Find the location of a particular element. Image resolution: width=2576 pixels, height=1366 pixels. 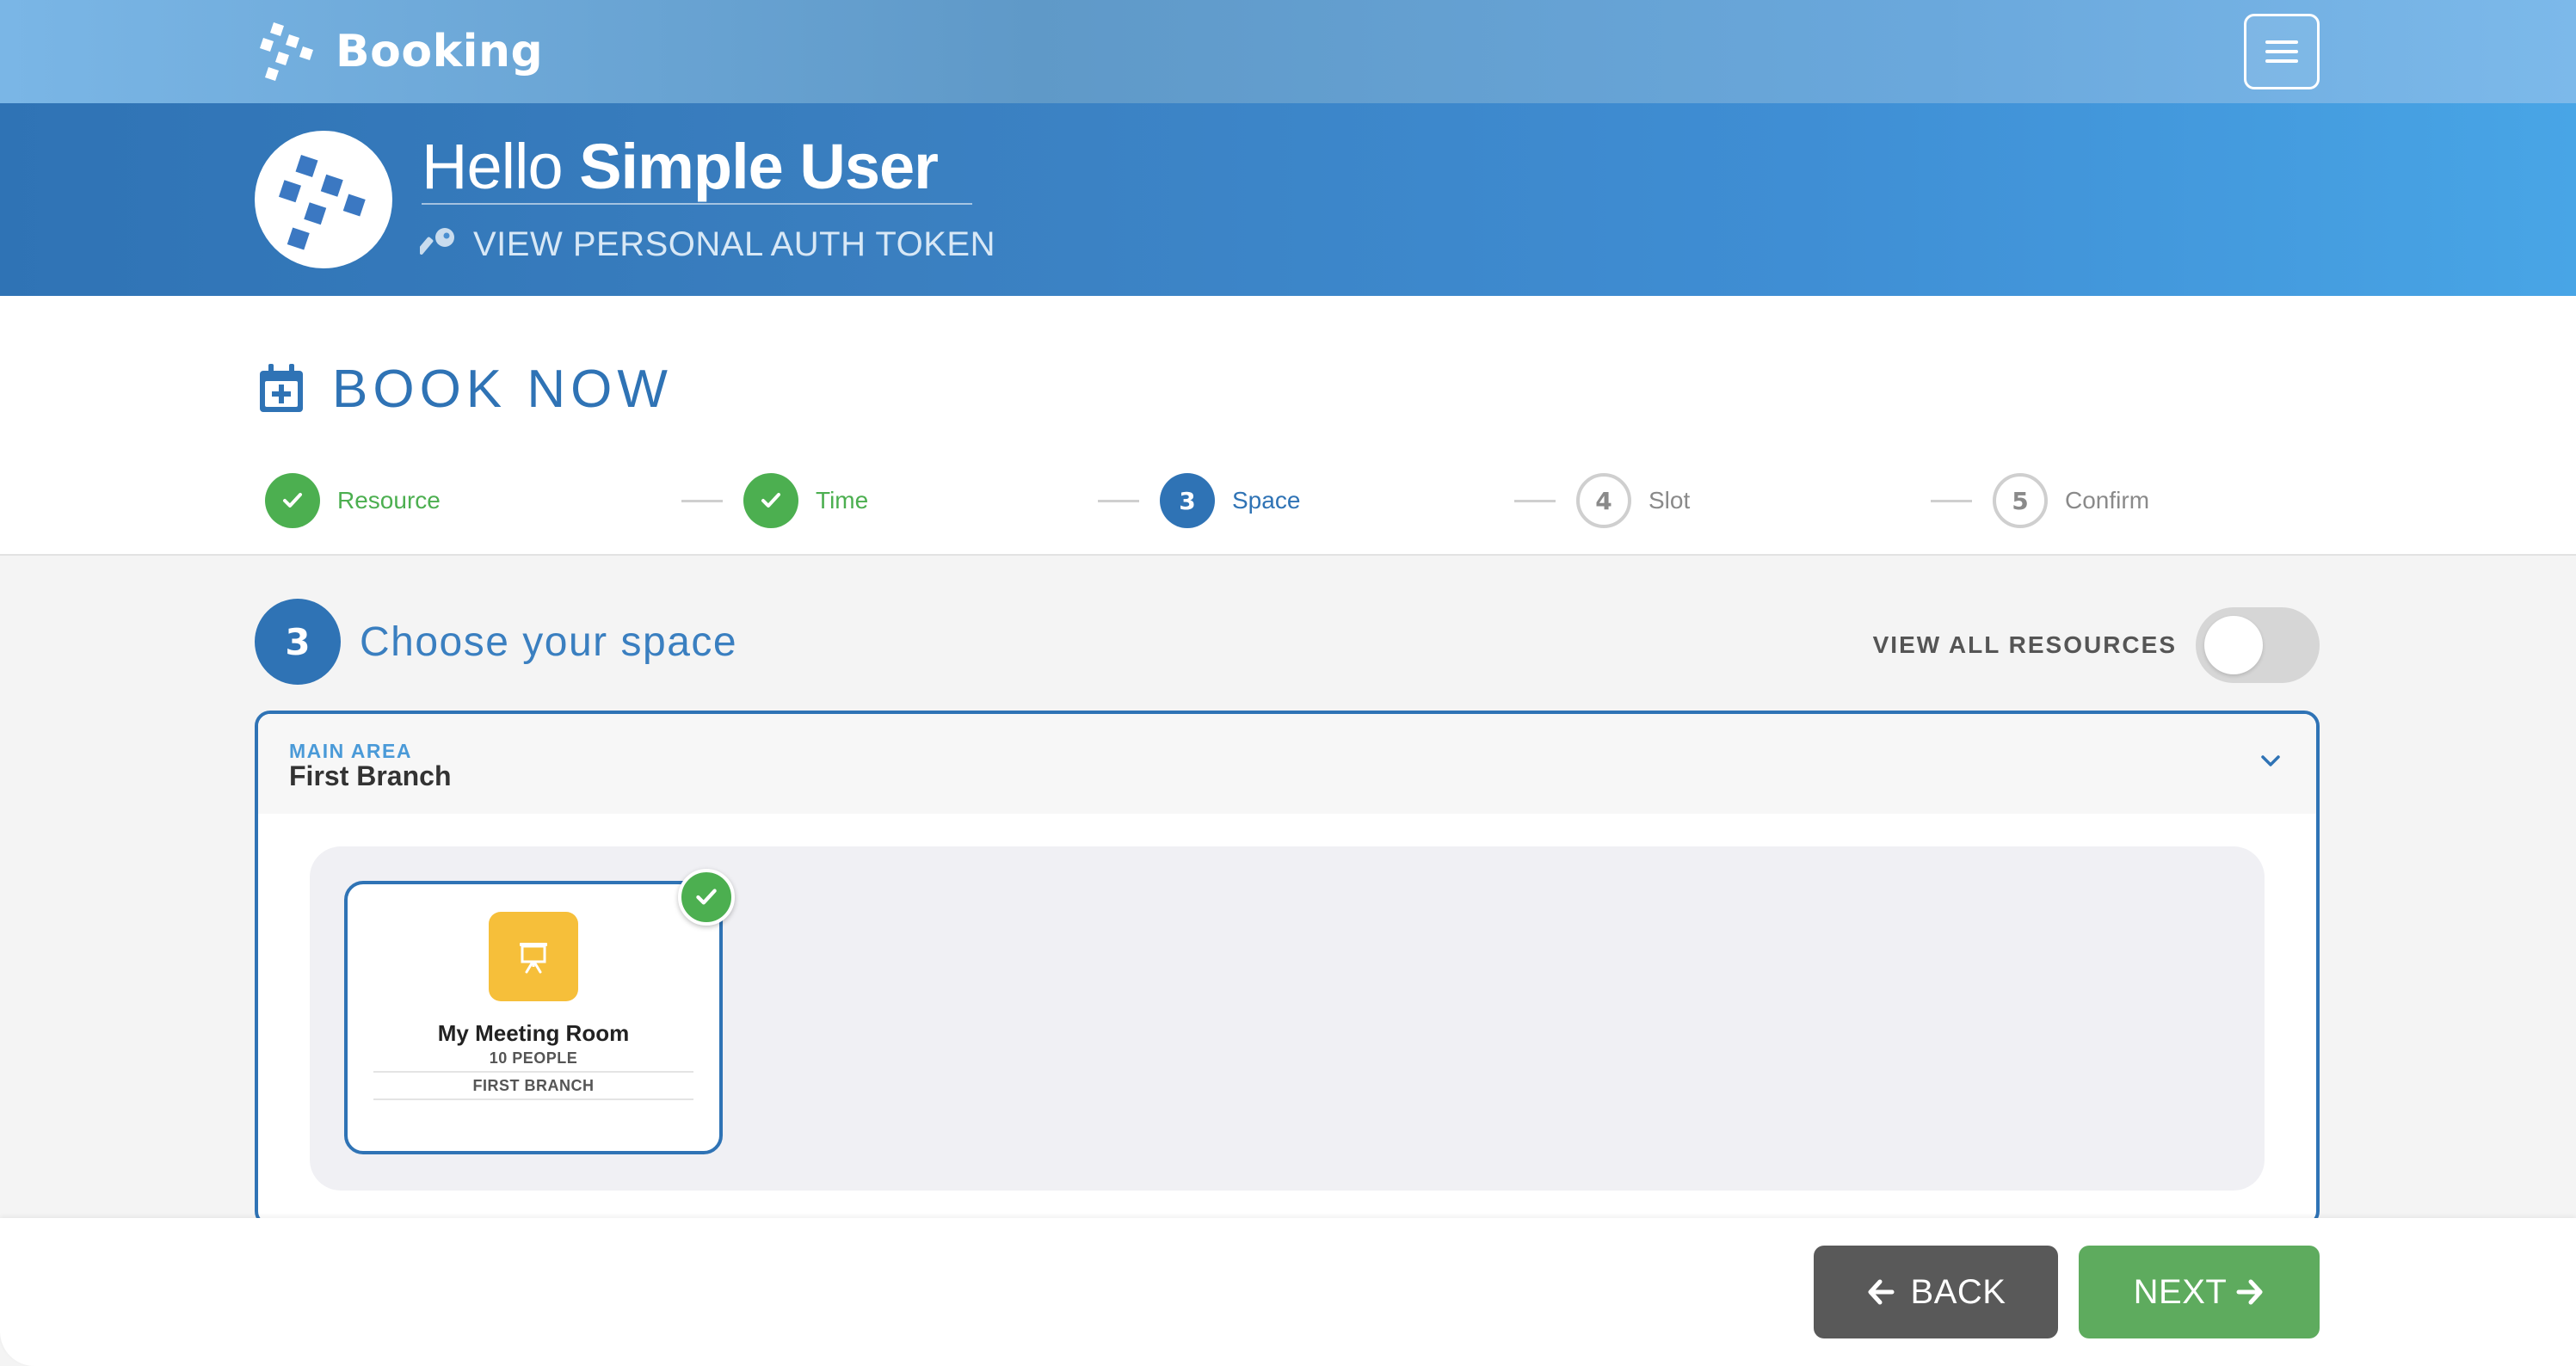

space-name: My Meeting Room is located at coordinates (533, 1033).